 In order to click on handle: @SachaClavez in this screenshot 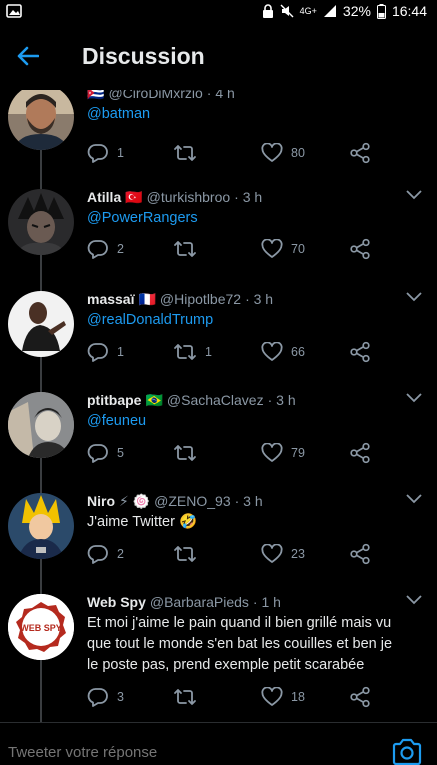, I will do `click(215, 400)`.